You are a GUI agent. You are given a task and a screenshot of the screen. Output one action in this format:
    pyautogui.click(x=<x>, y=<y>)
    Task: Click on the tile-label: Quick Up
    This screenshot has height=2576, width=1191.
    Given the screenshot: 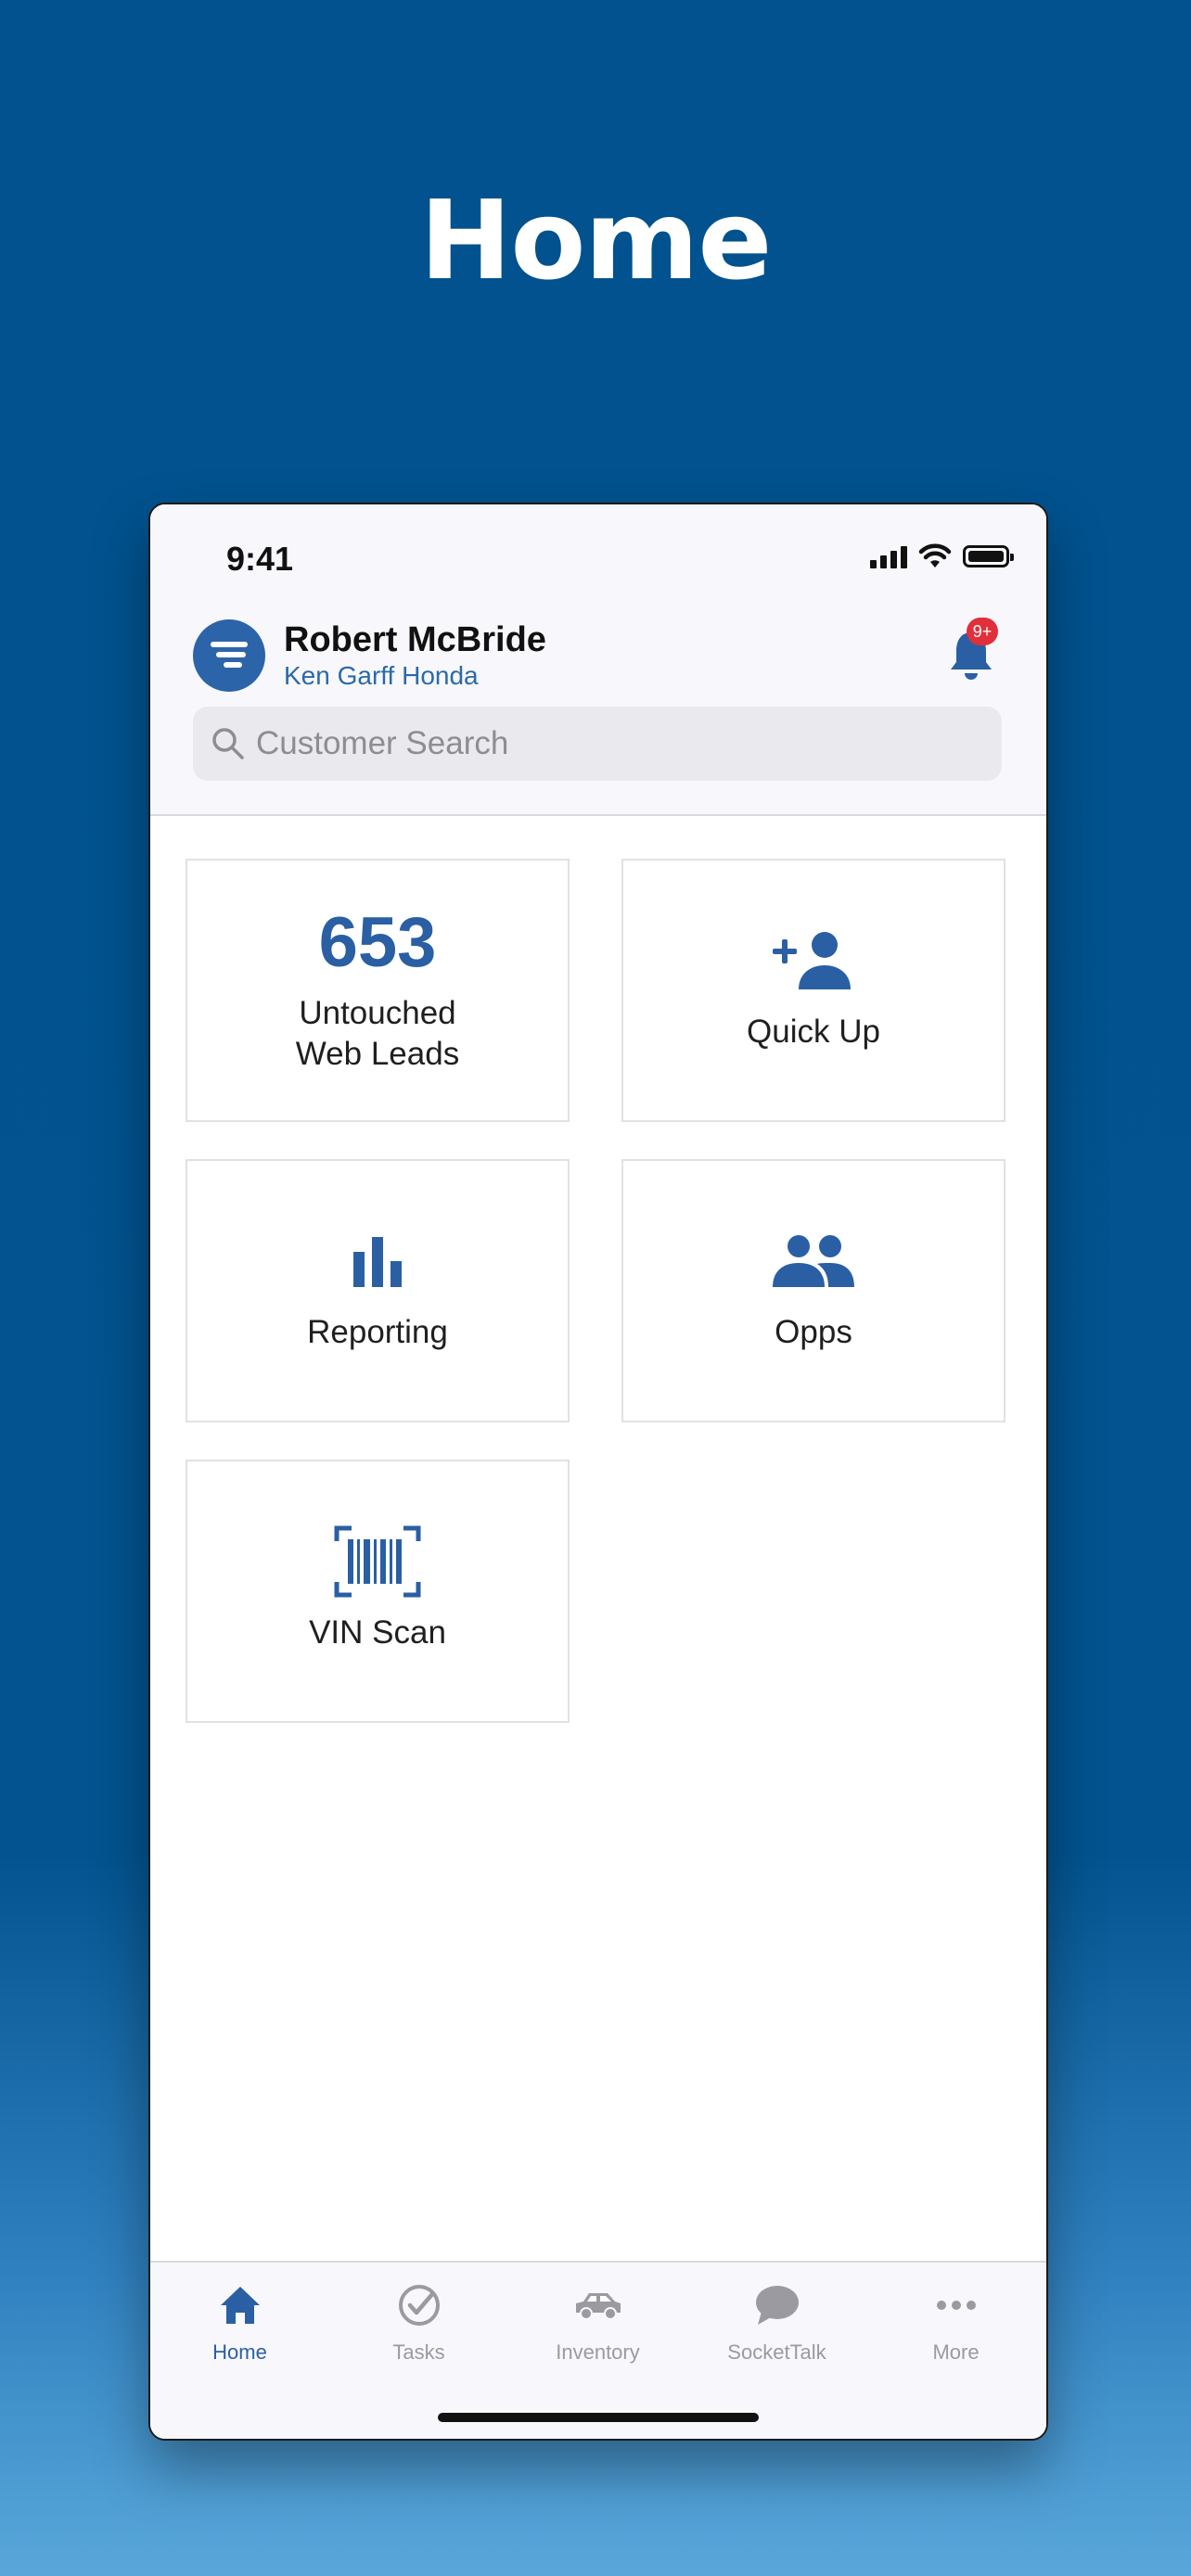 What is the action you would take?
    pyautogui.click(x=814, y=1032)
    